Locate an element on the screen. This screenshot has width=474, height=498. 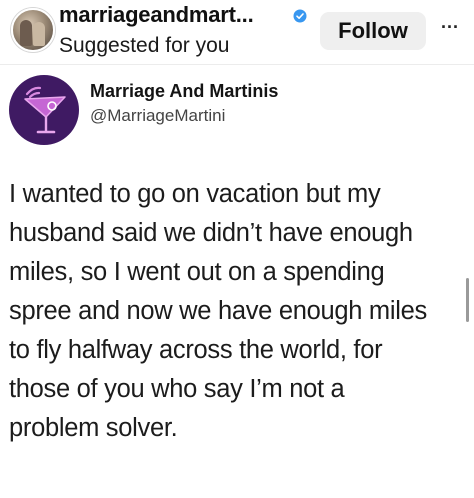
tweet-text-line: spree and now we have enough miles is located at coordinates (218, 311).